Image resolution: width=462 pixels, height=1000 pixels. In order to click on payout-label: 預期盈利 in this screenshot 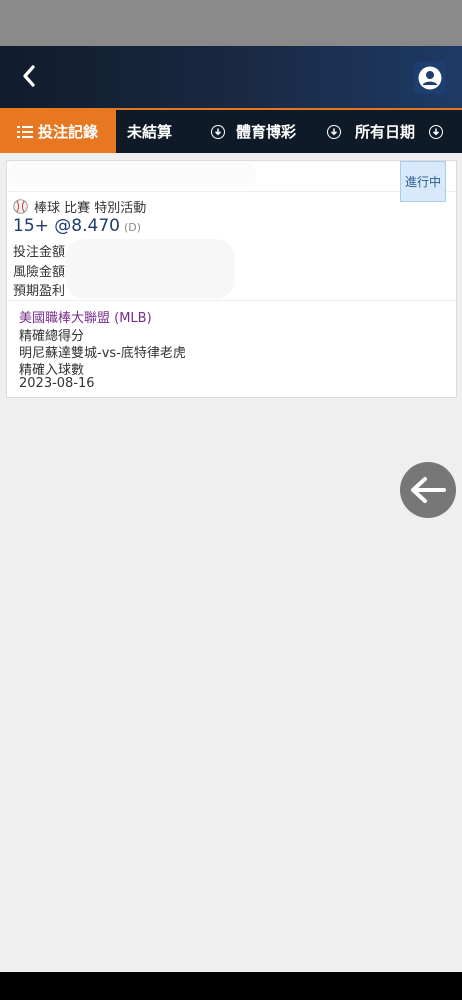, I will do `click(39, 291)`.